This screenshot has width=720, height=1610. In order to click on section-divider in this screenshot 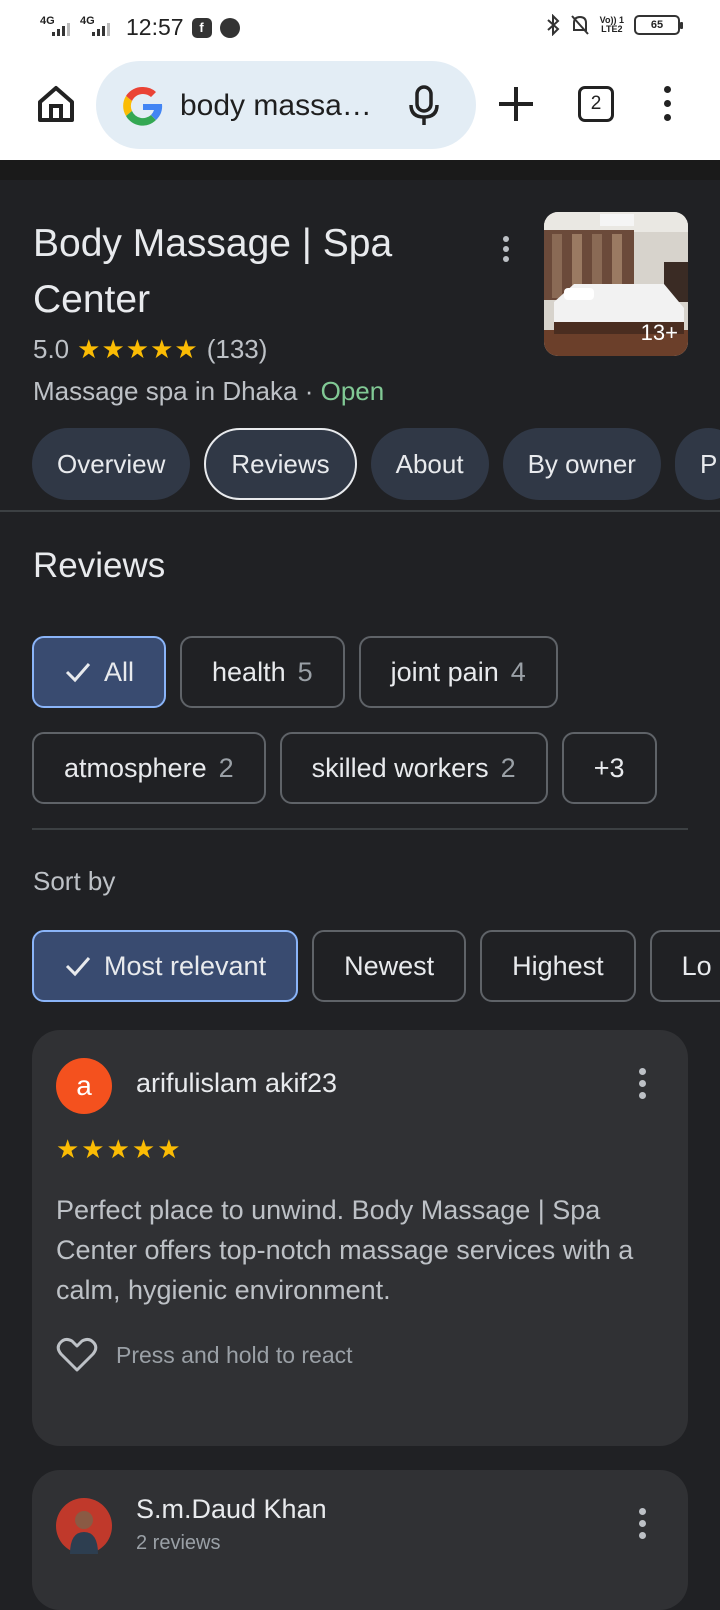, I will do `click(360, 829)`.